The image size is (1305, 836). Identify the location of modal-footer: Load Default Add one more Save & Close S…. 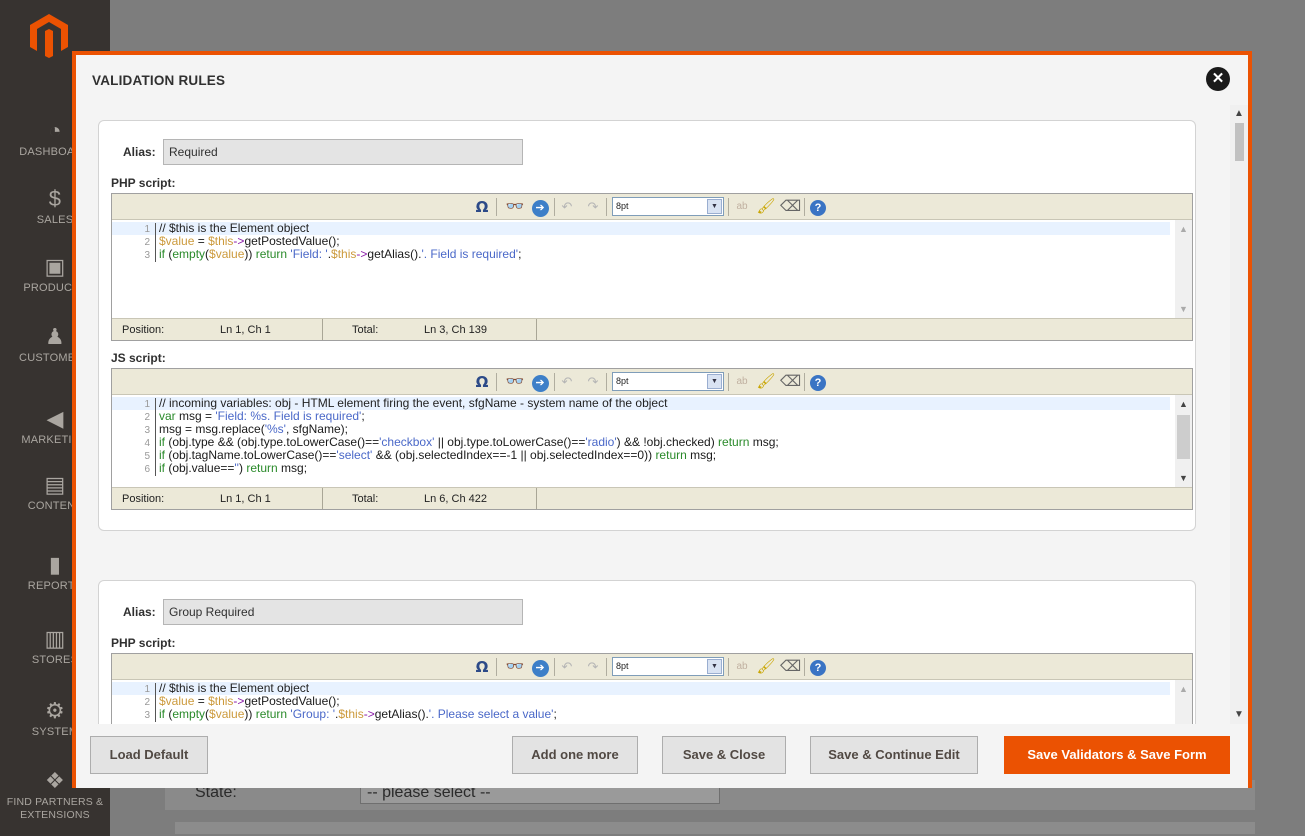
(662, 756).